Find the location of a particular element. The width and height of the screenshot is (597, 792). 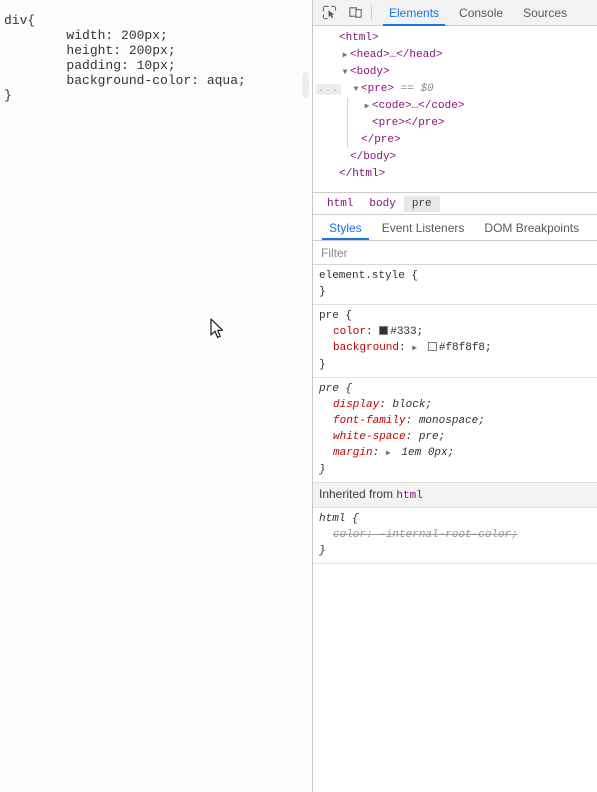

css-property-name: font-family is located at coordinates (369, 421).